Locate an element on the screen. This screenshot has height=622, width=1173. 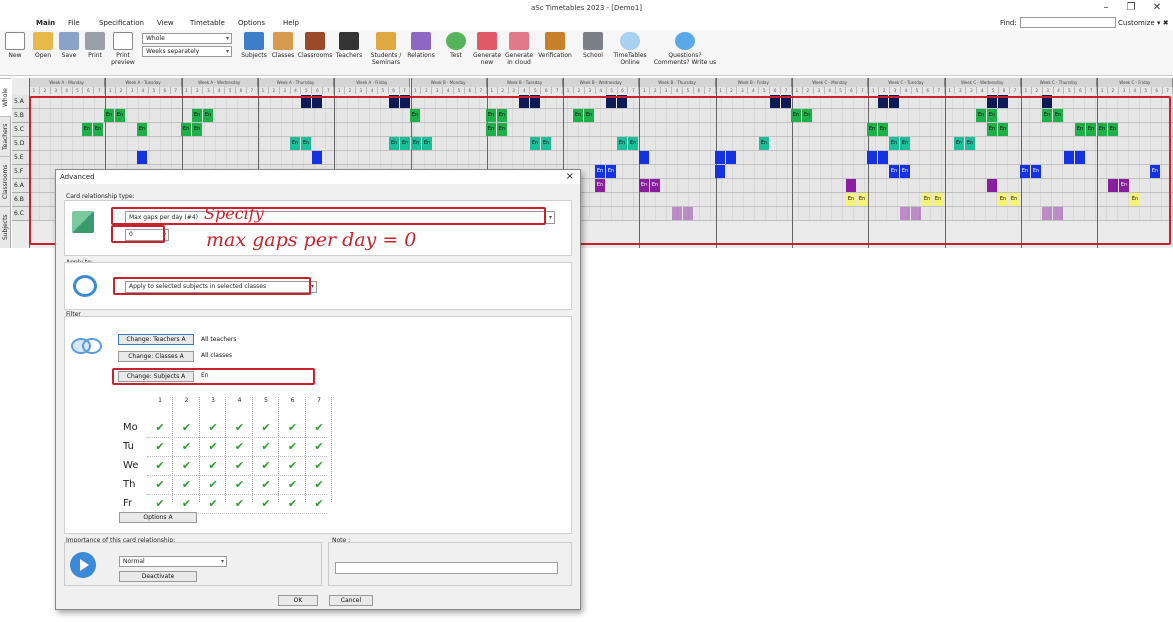
class-row-label: 5.B is located at coordinates (20, 116).